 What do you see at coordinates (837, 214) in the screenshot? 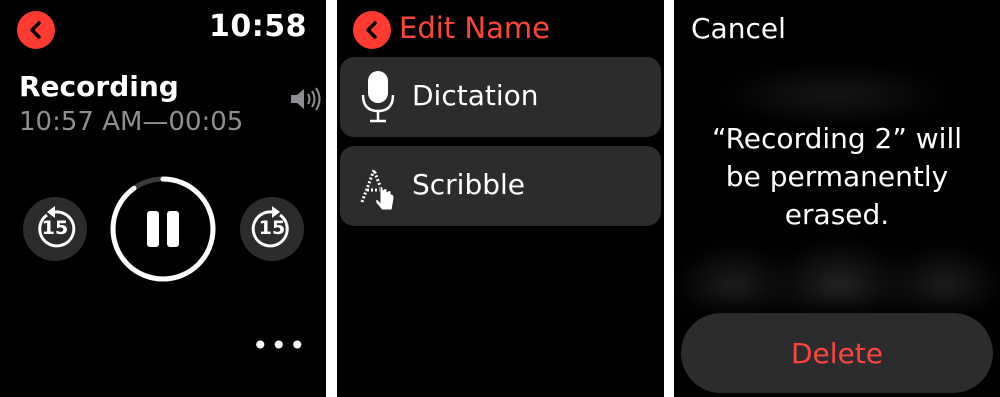
I see `message-line: erased.` at bounding box center [837, 214].